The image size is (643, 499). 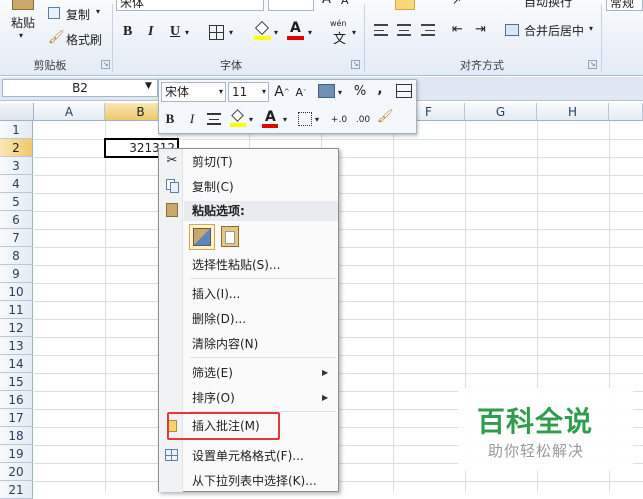 What do you see at coordinates (360, 92) in the screenshot?
I see `percent-style-button: %` at bounding box center [360, 92].